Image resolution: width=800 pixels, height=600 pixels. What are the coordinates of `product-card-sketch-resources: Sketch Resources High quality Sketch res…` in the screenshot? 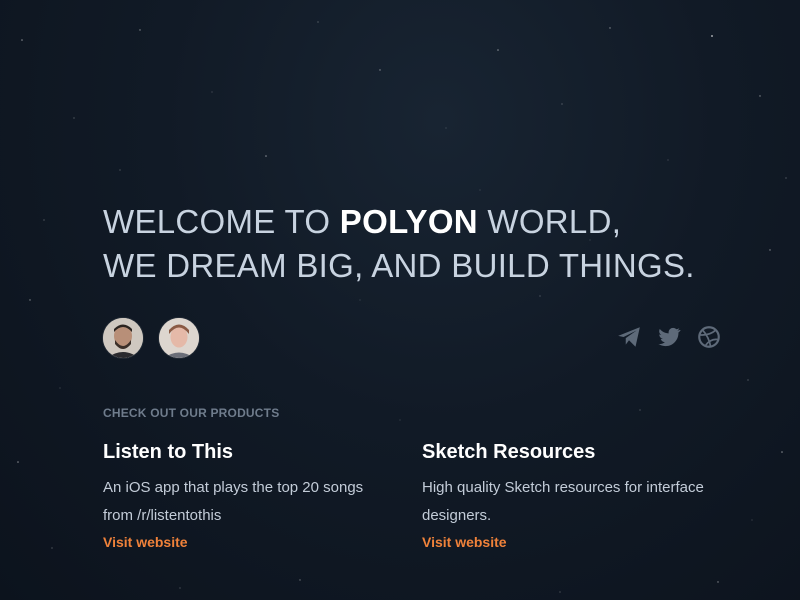 It's located at (567, 495).